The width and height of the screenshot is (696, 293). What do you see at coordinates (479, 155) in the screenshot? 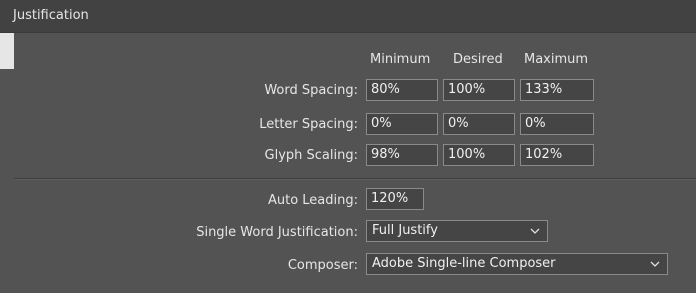
I see `glyph-scaling-desired-field: 100%` at bounding box center [479, 155].